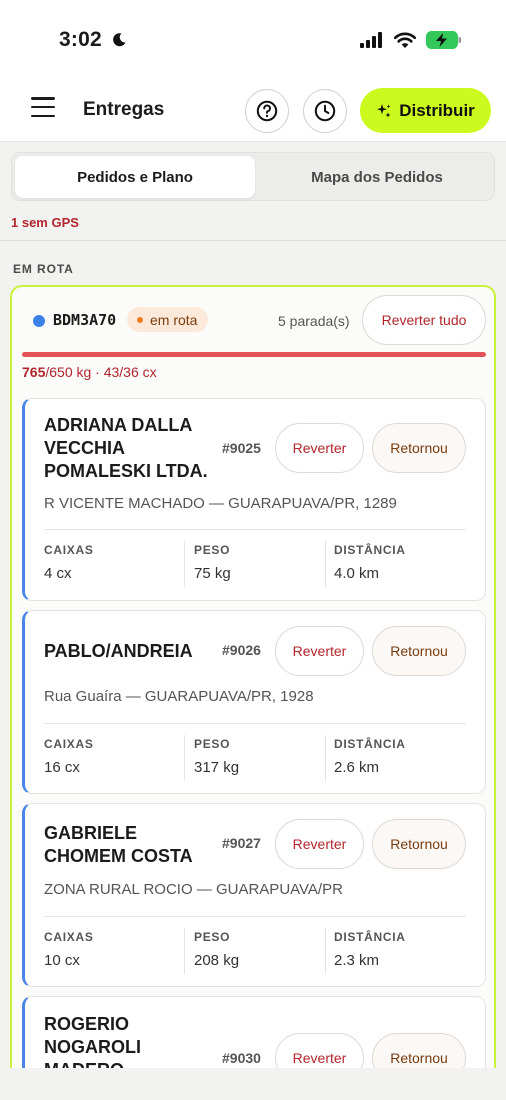  What do you see at coordinates (135, 177) in the screenshot?
I see `tab-pedidos-e-plano: Pedidos e Plano` at bounding box center [135, 177].